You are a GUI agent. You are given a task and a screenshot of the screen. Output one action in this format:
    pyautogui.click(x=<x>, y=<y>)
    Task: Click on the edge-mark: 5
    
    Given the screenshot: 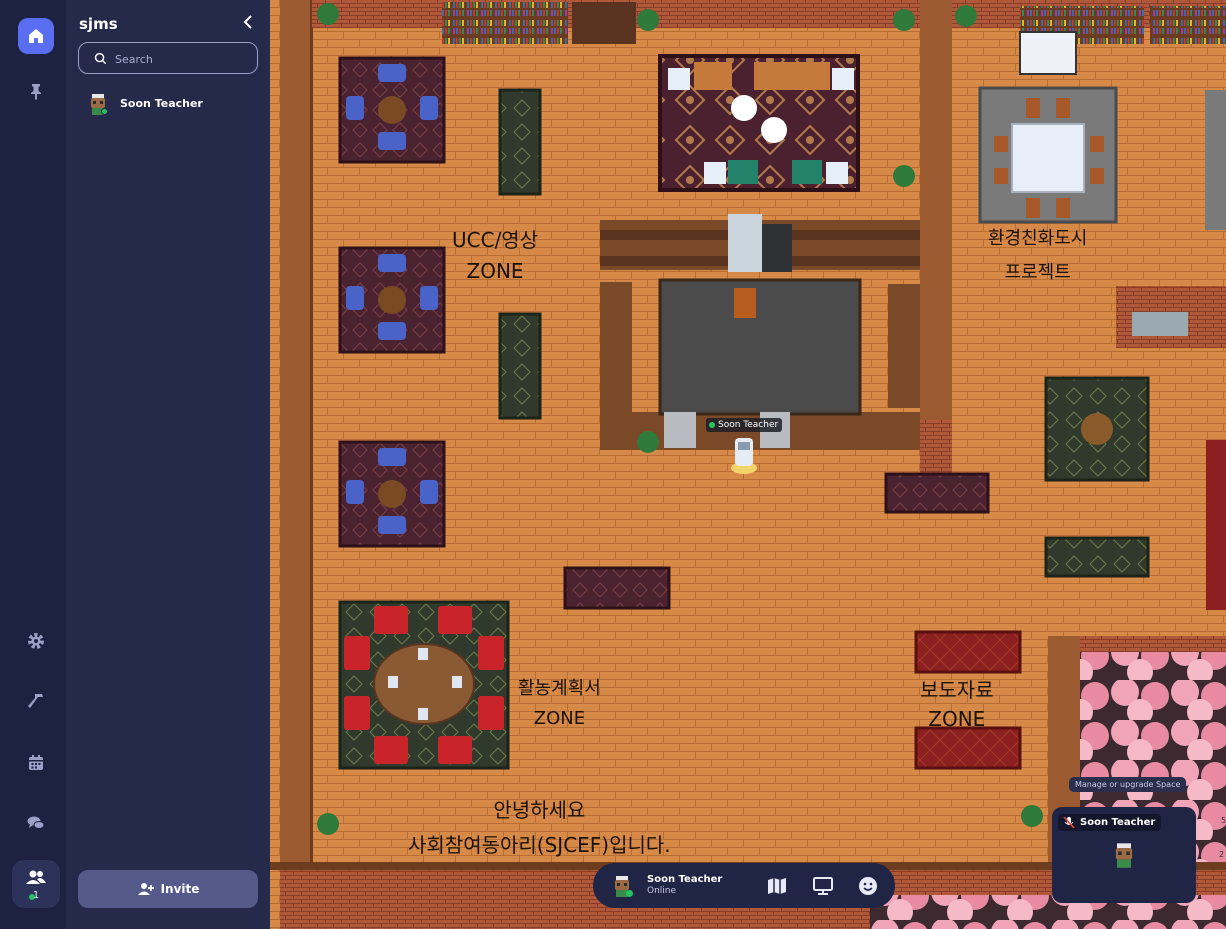 What is the action you would take?
    pyautogui.click(x=1223, y=820)
    